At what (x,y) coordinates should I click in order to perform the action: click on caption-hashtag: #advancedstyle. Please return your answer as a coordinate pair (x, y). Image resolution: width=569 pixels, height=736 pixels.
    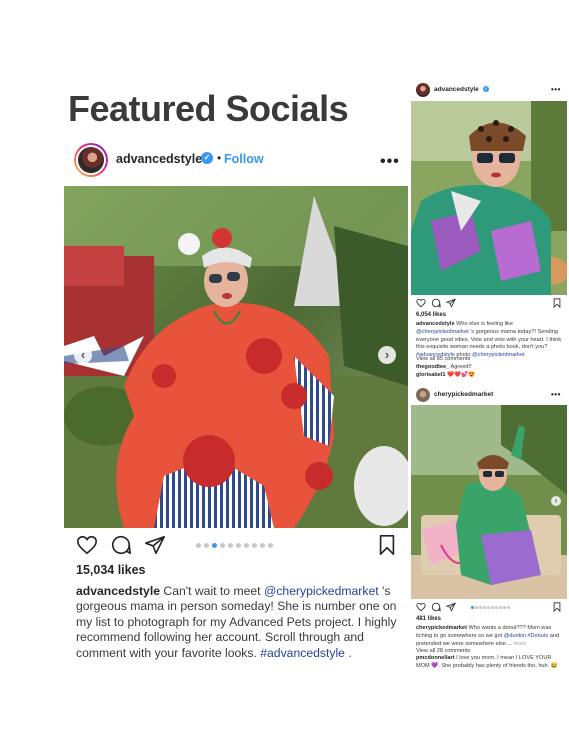
    Looking at the image, I should click on (302, 653).